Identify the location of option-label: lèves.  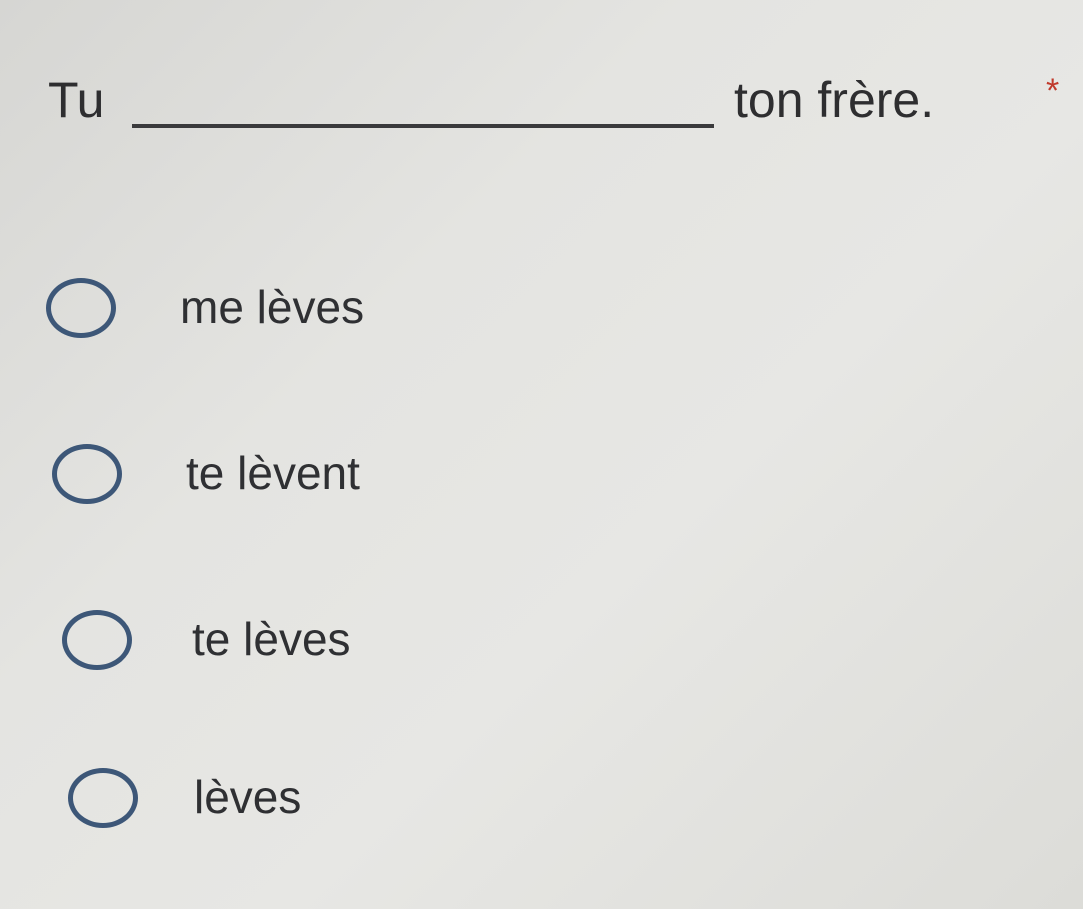
(248, 797).